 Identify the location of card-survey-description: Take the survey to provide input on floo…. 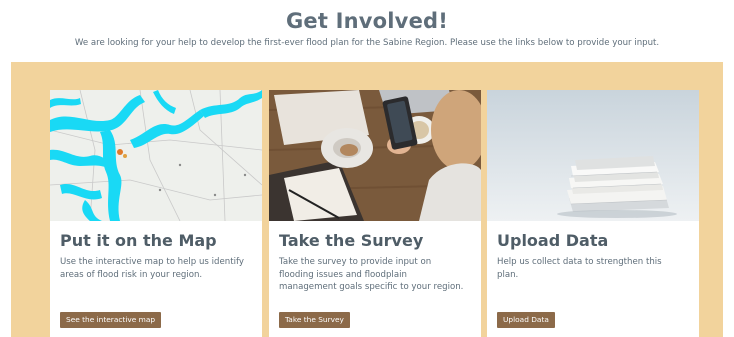
(371, 274).